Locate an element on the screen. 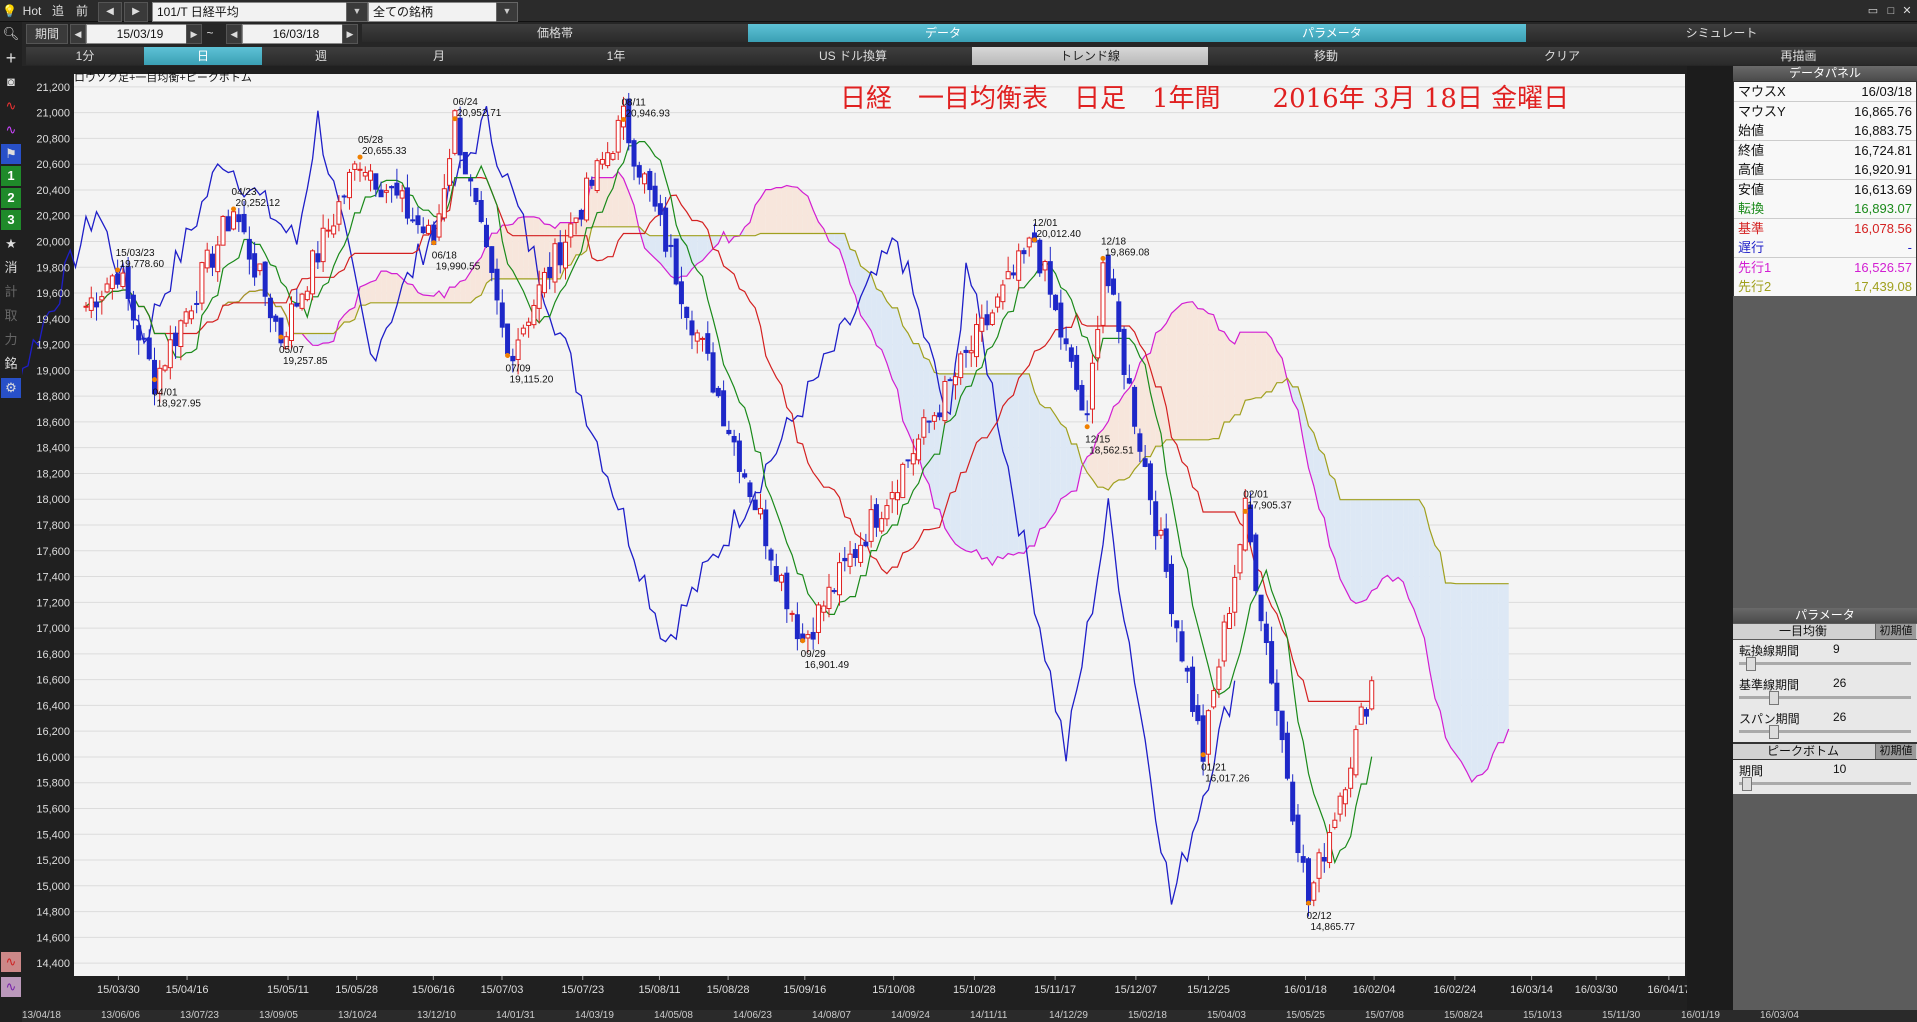 Image resolution: width=1917 pixels, height=1022 pixels. data-row-label: 終値 is located at coordinates (1751, 150).